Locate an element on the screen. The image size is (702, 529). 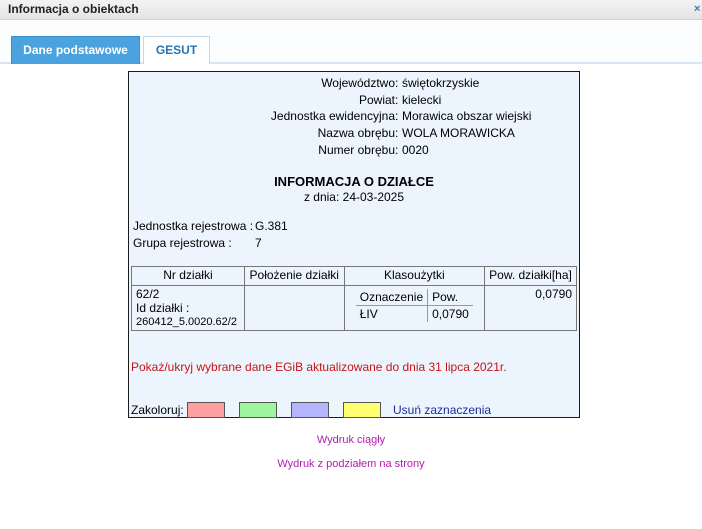
color-swatch-blue is located at coordinates (310, 410).